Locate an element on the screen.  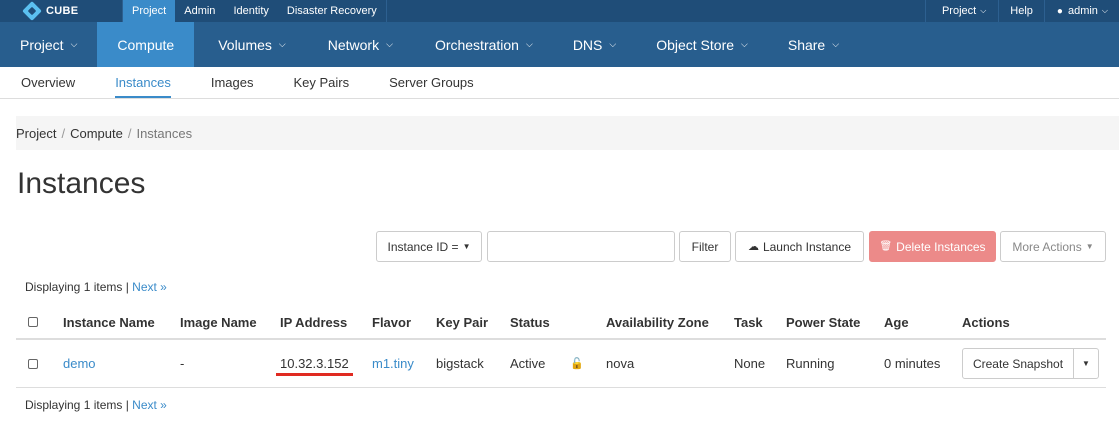
subnav-key-pairs: Key Pairs is located at coordinates (321, 82).